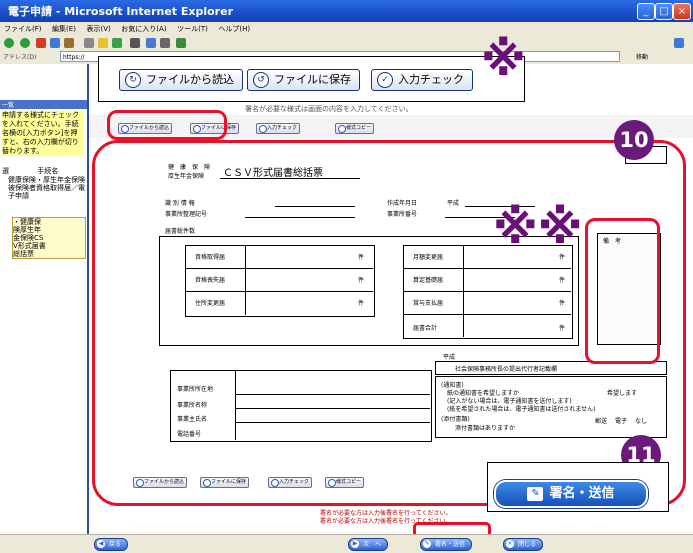 Image resolution: width=693 pixels, height=553 pixels. I want to click on kome-mark-double: ※※, so click(538, 227).